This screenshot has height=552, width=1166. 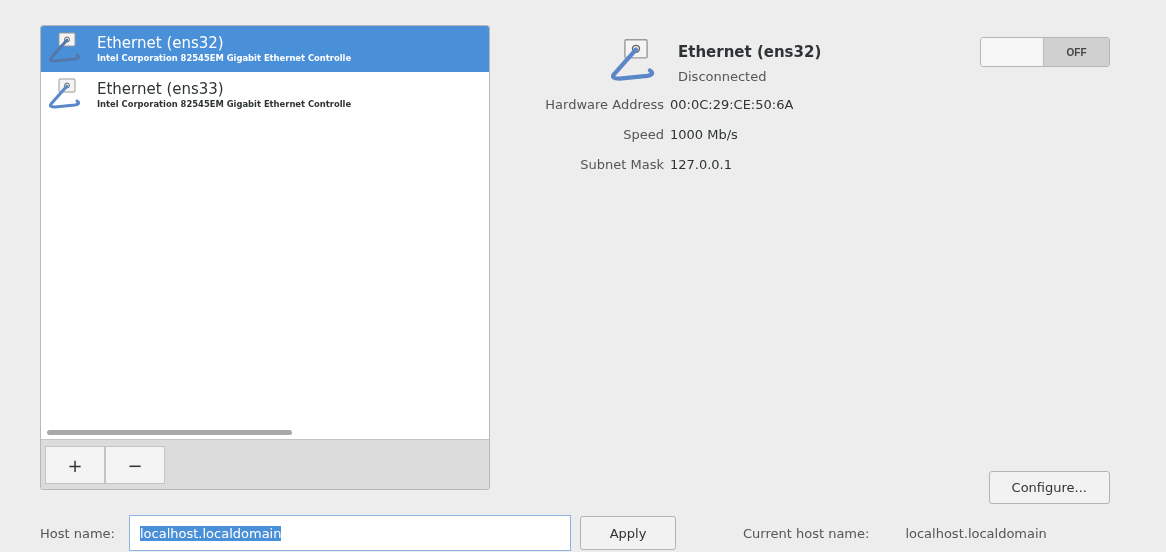 What do you see at coordinates (723, 76) in the screenshot?
I see `connection-status: Disconnected` at bounding box center [723, 76].